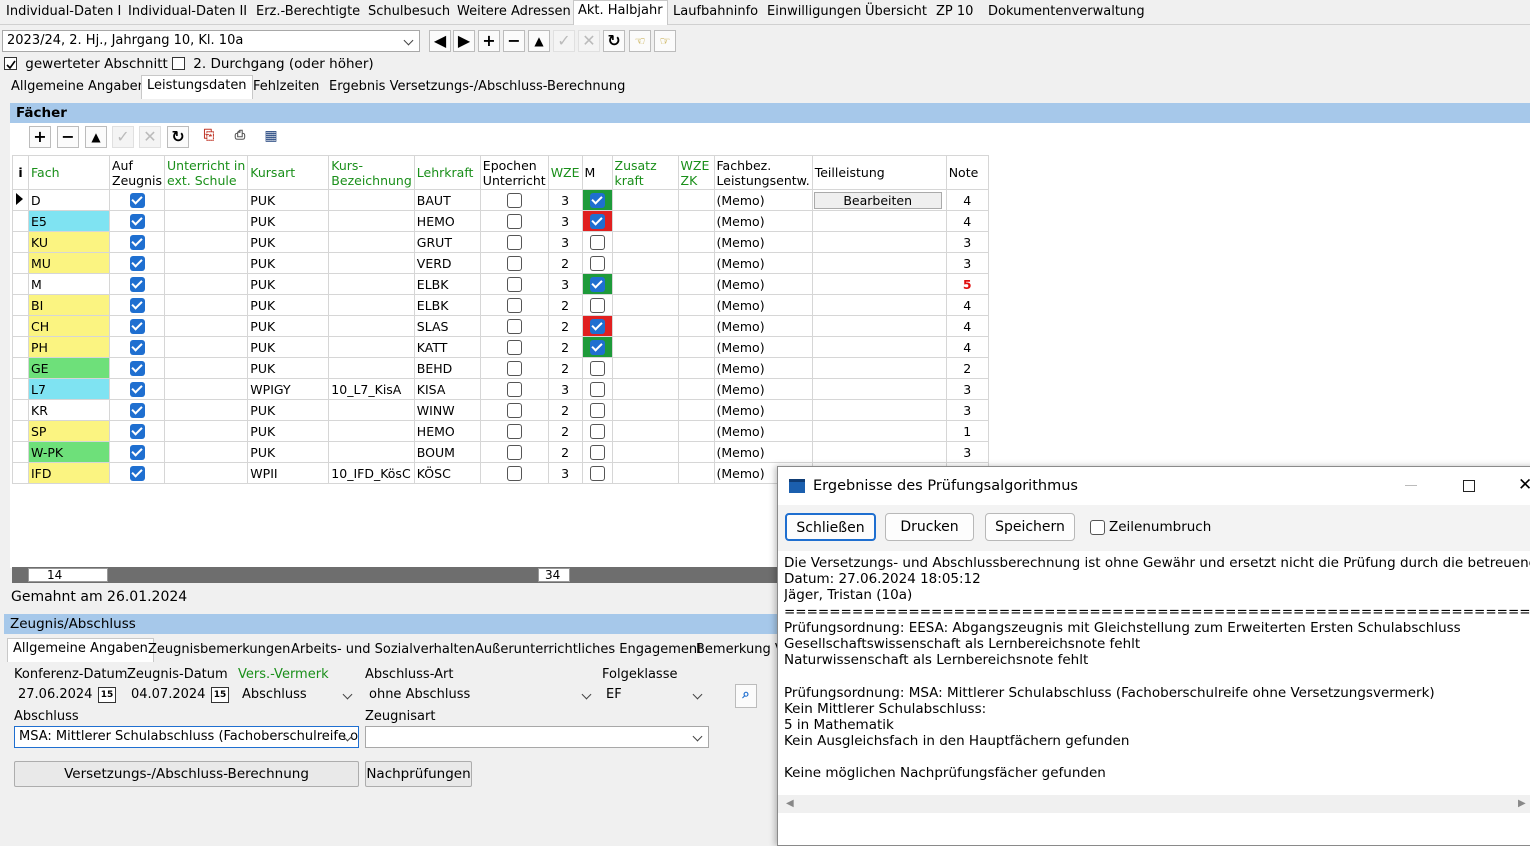  What do you see at coordinates (447, 452) in the screenshot?
I see `lehrkraft-cell: BOUM` at bounding box center [447, 452].